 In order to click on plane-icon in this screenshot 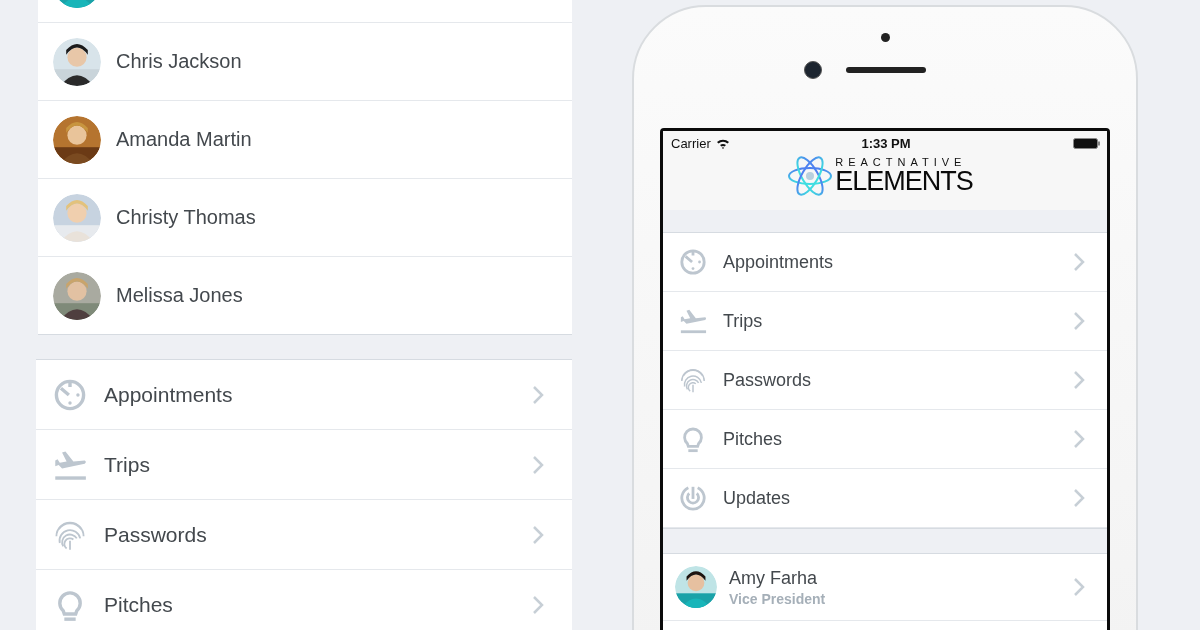, I will do `click(693, 321)`.